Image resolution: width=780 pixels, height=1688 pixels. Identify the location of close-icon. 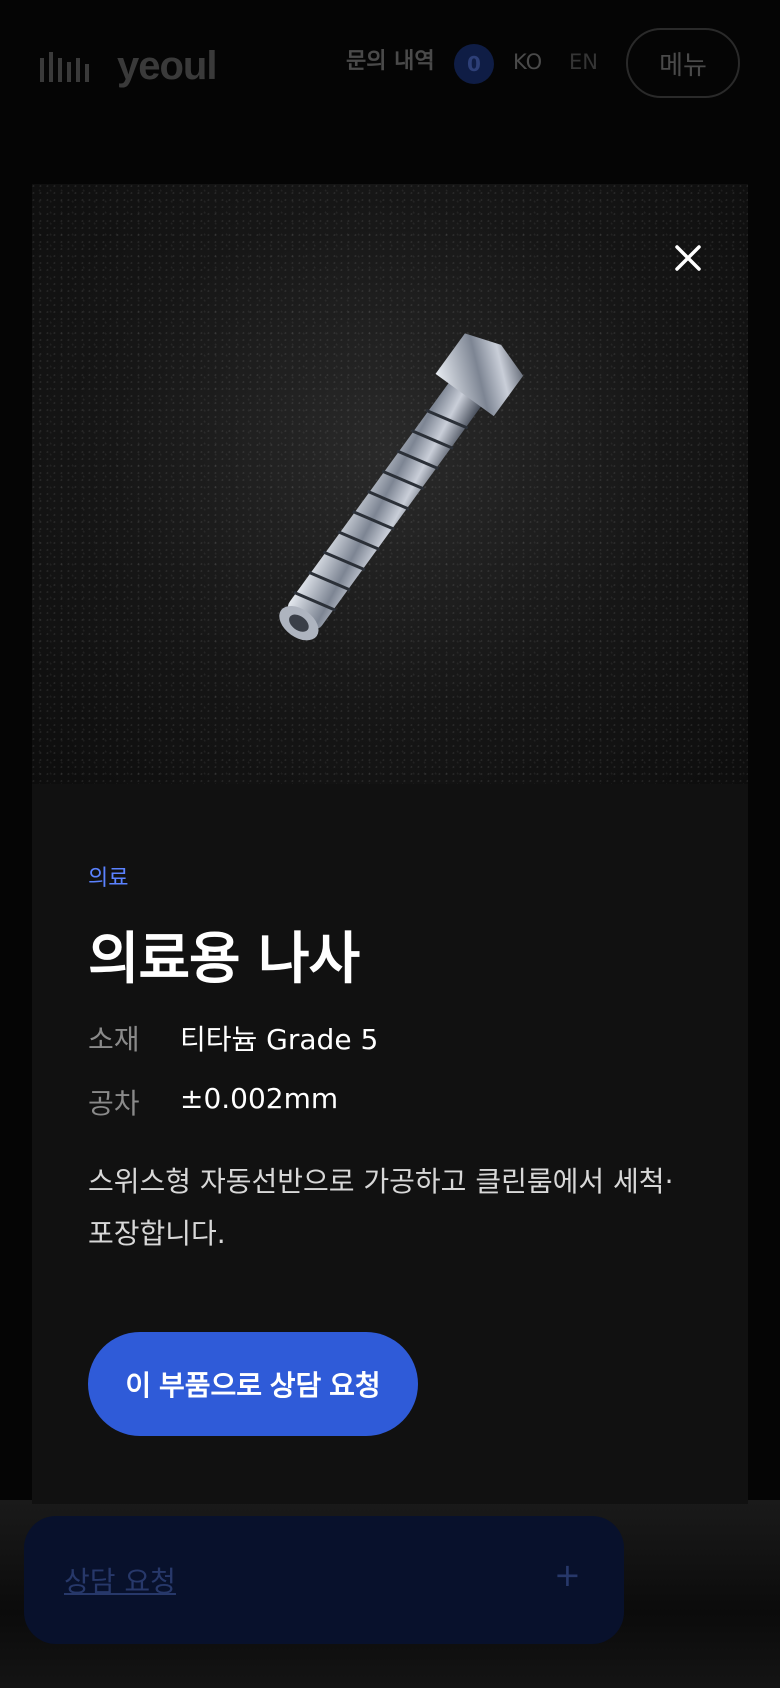
(688, 258).